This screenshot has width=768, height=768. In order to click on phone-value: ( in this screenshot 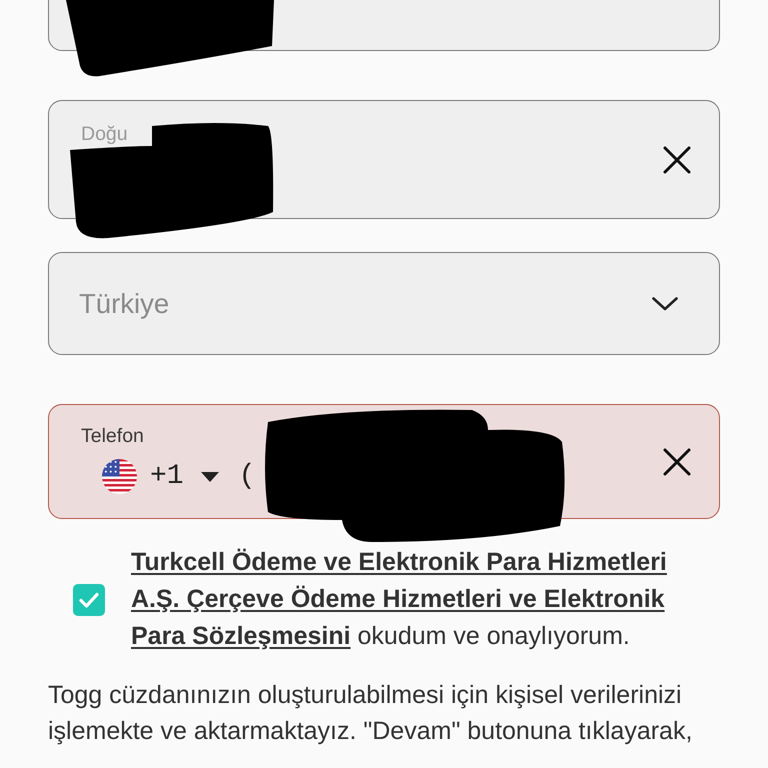, I will do `click(247, 476)`.